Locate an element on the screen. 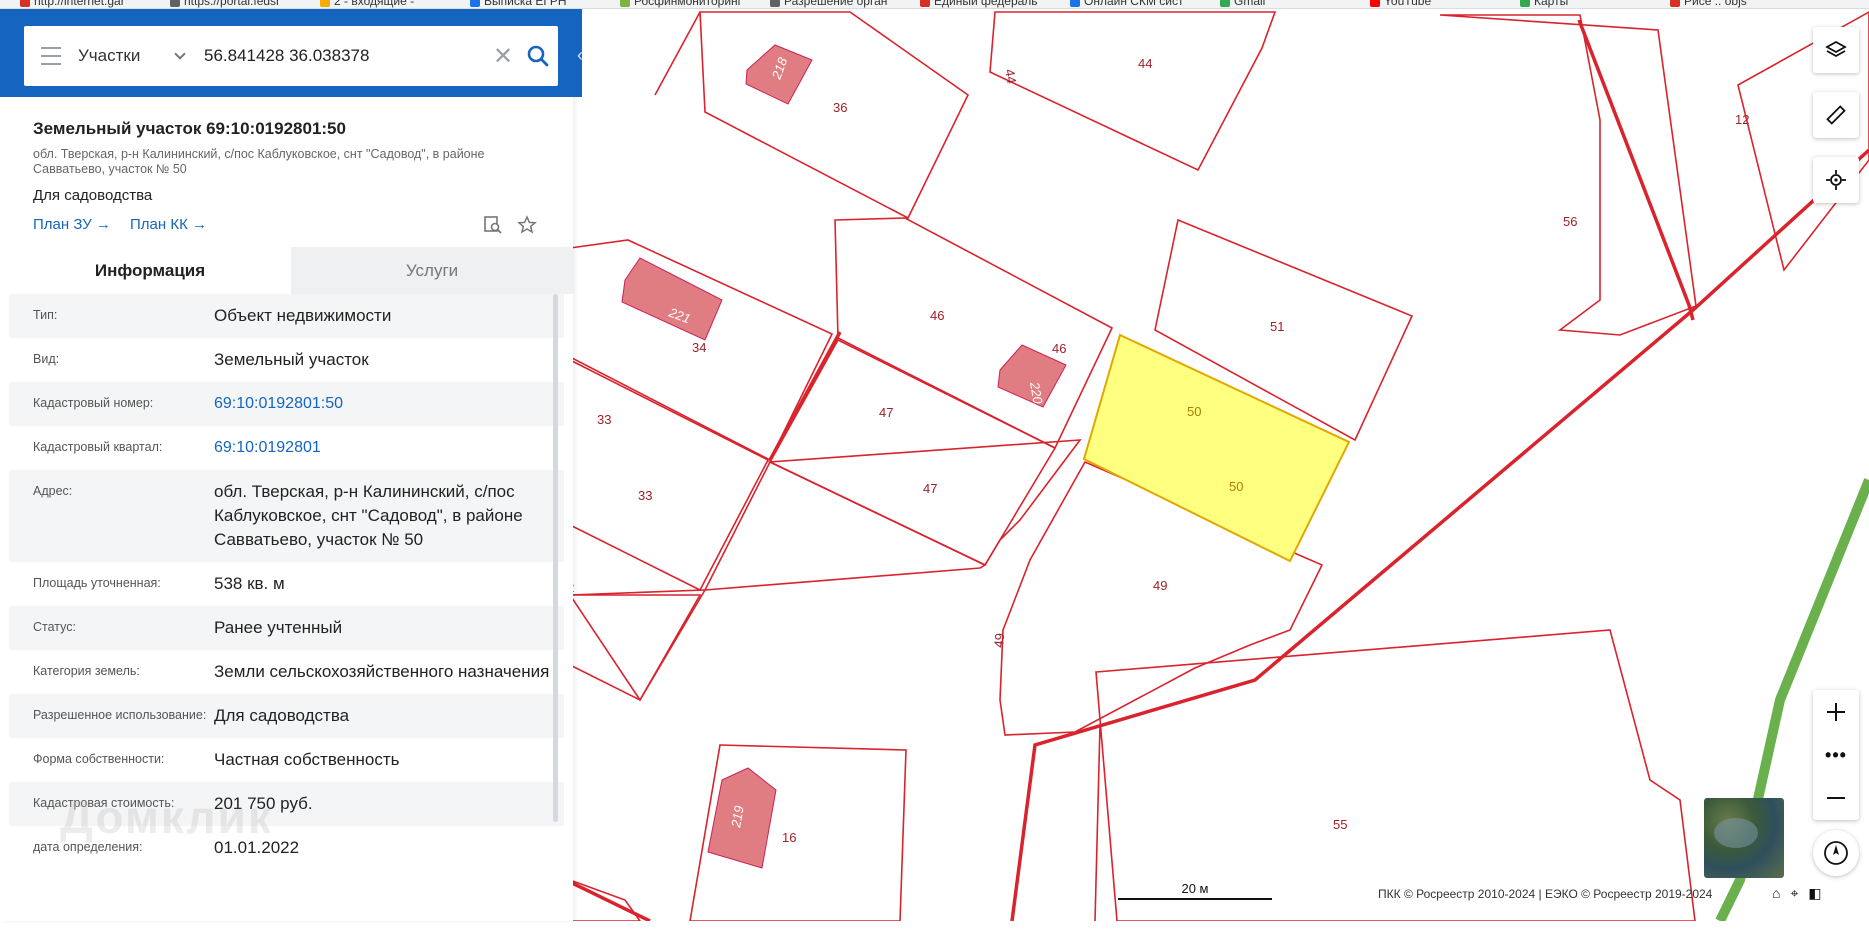  search-input is located at coordinates (343, 56).